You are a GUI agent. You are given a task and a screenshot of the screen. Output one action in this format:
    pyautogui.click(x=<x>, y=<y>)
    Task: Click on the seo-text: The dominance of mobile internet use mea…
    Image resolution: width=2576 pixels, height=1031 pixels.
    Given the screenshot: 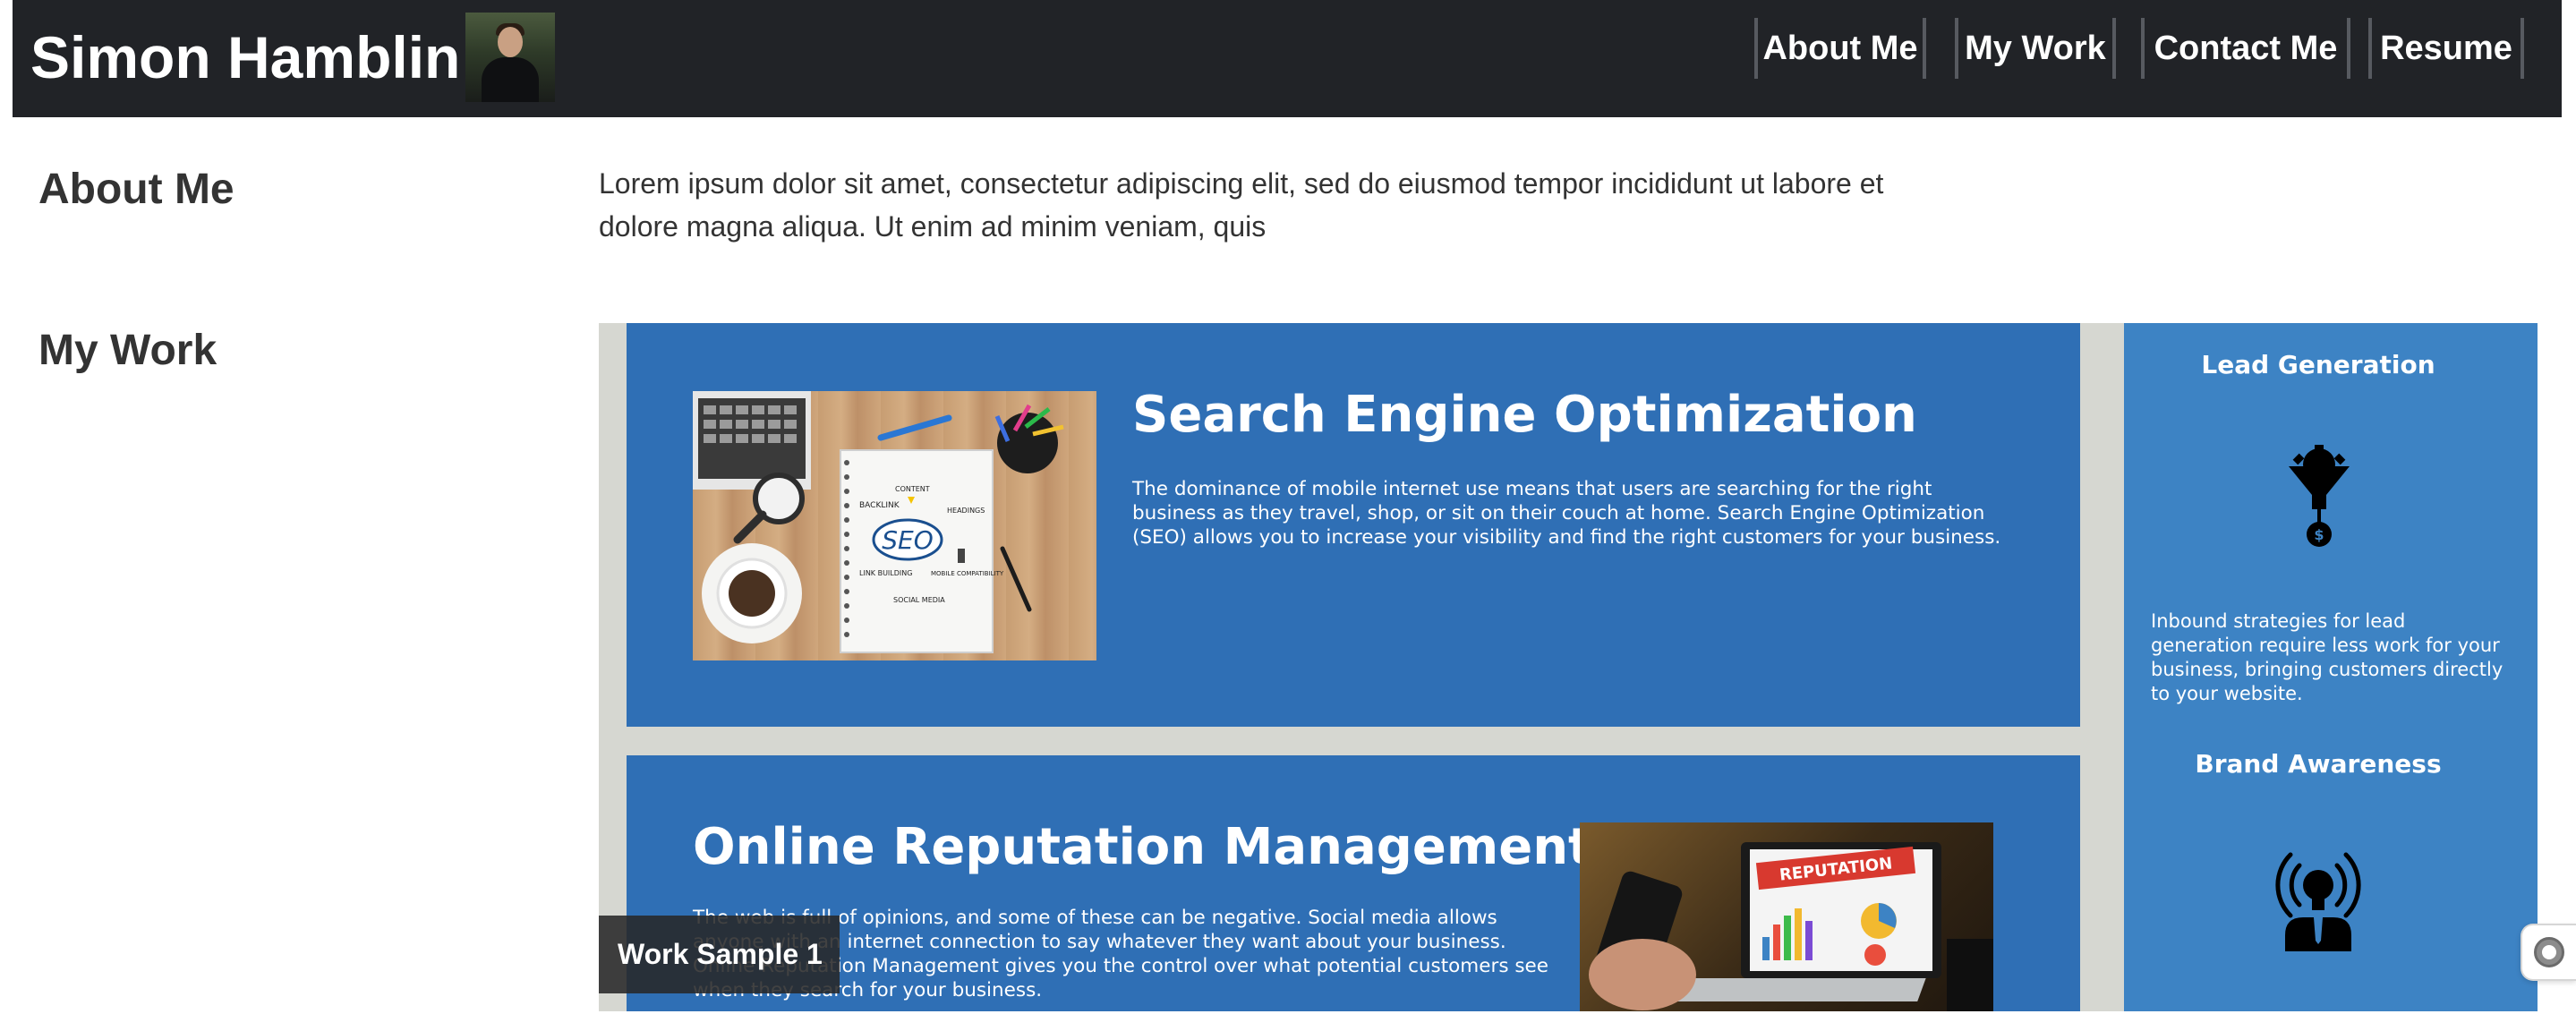 What is the action you would take?
    pyautogui.click(x=1566, y=513)
    